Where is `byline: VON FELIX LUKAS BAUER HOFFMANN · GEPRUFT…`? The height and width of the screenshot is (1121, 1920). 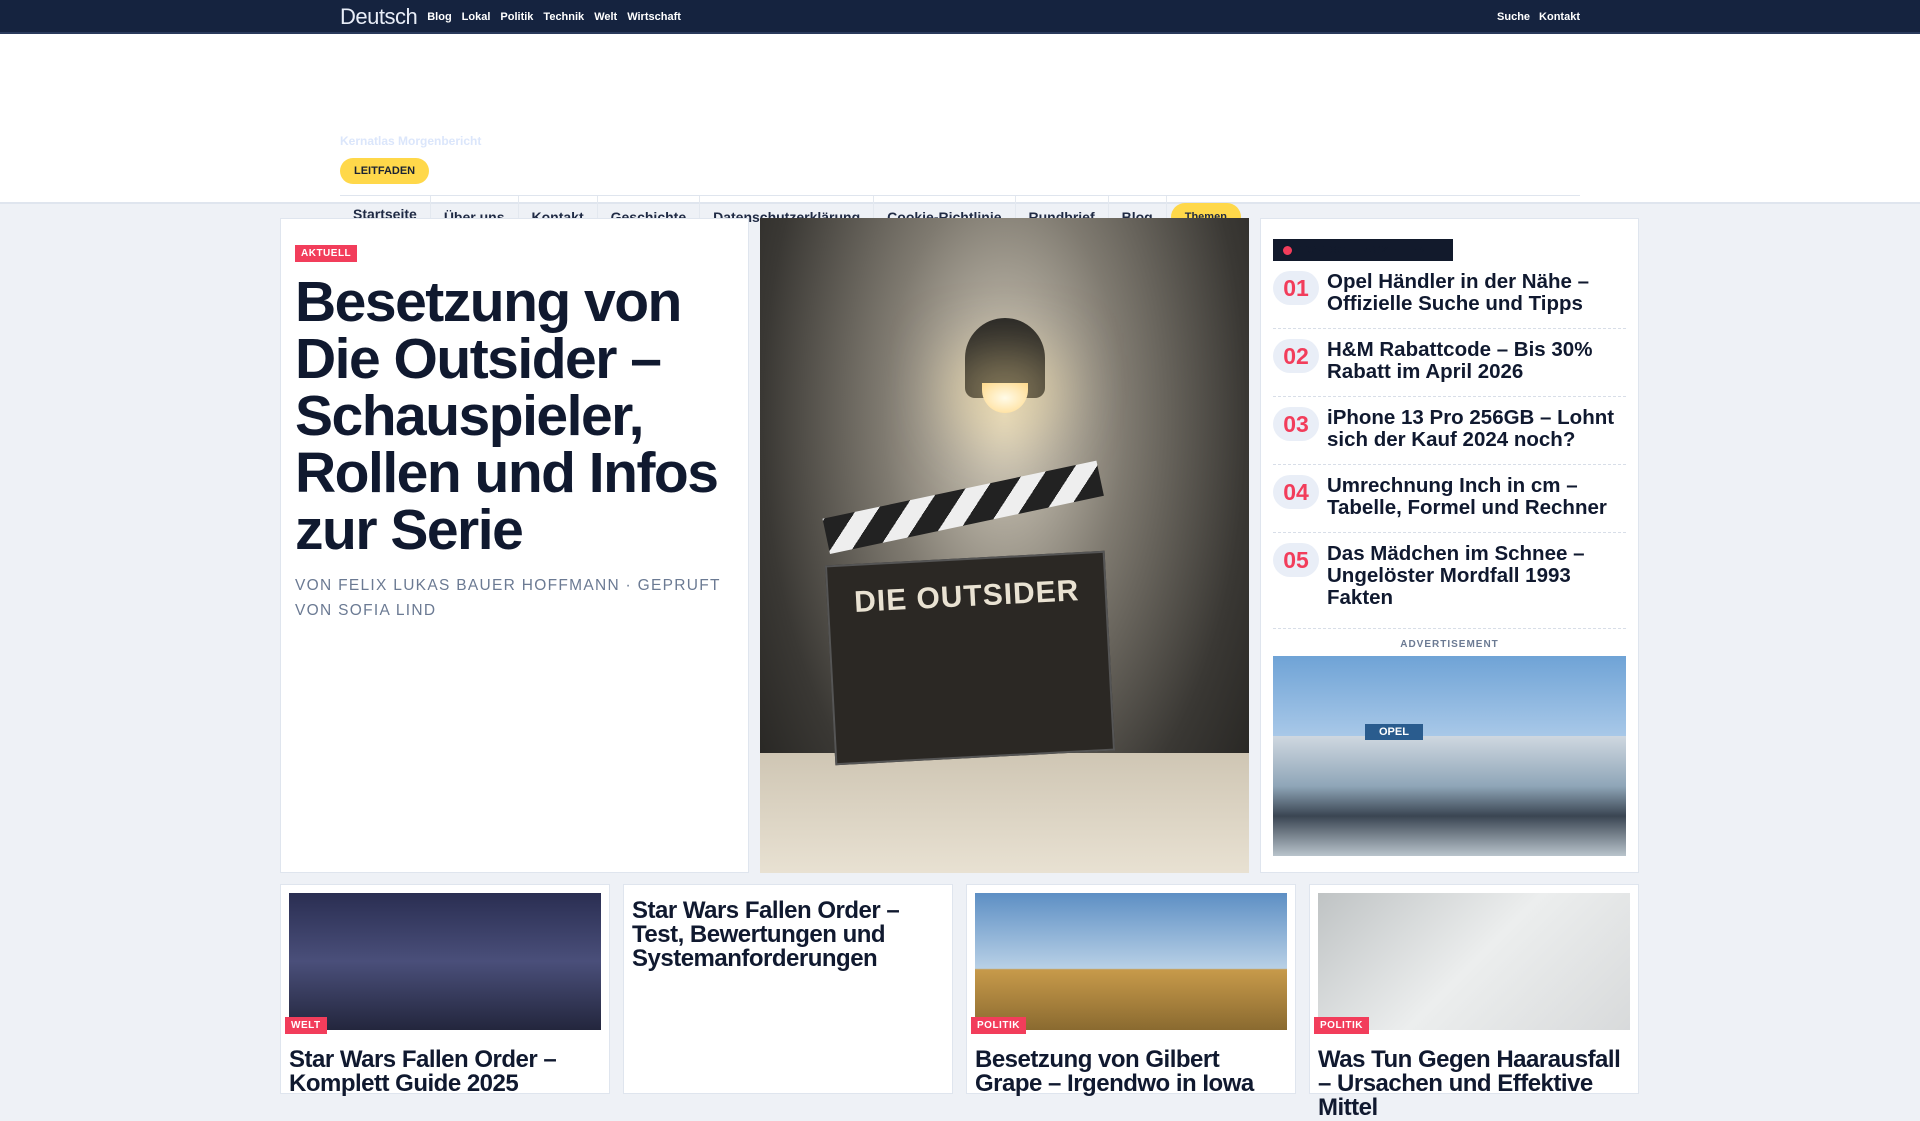
byline: VON FELIX LUKAS BAUER HOFFMANN · GEPRUFT… is located at coordinates (508, 598).